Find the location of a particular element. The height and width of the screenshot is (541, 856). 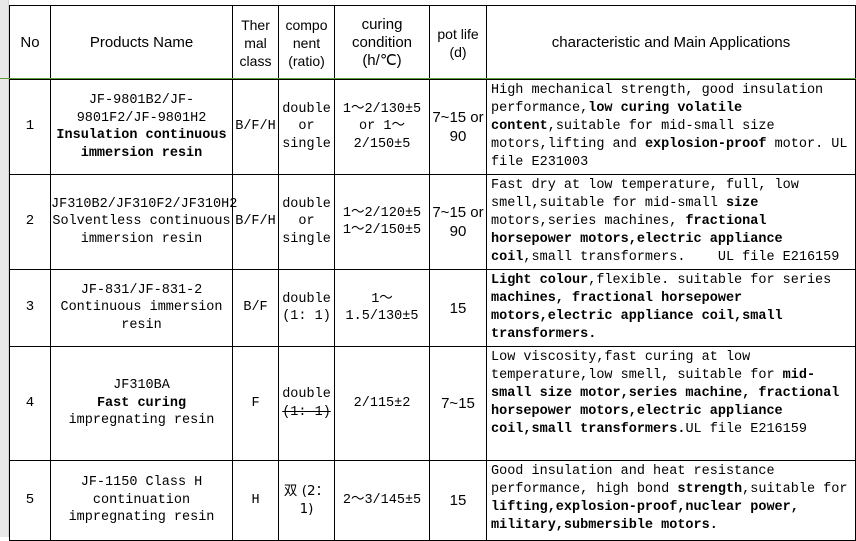

cell-thermal-class: F is located at coordinates (255, 403).